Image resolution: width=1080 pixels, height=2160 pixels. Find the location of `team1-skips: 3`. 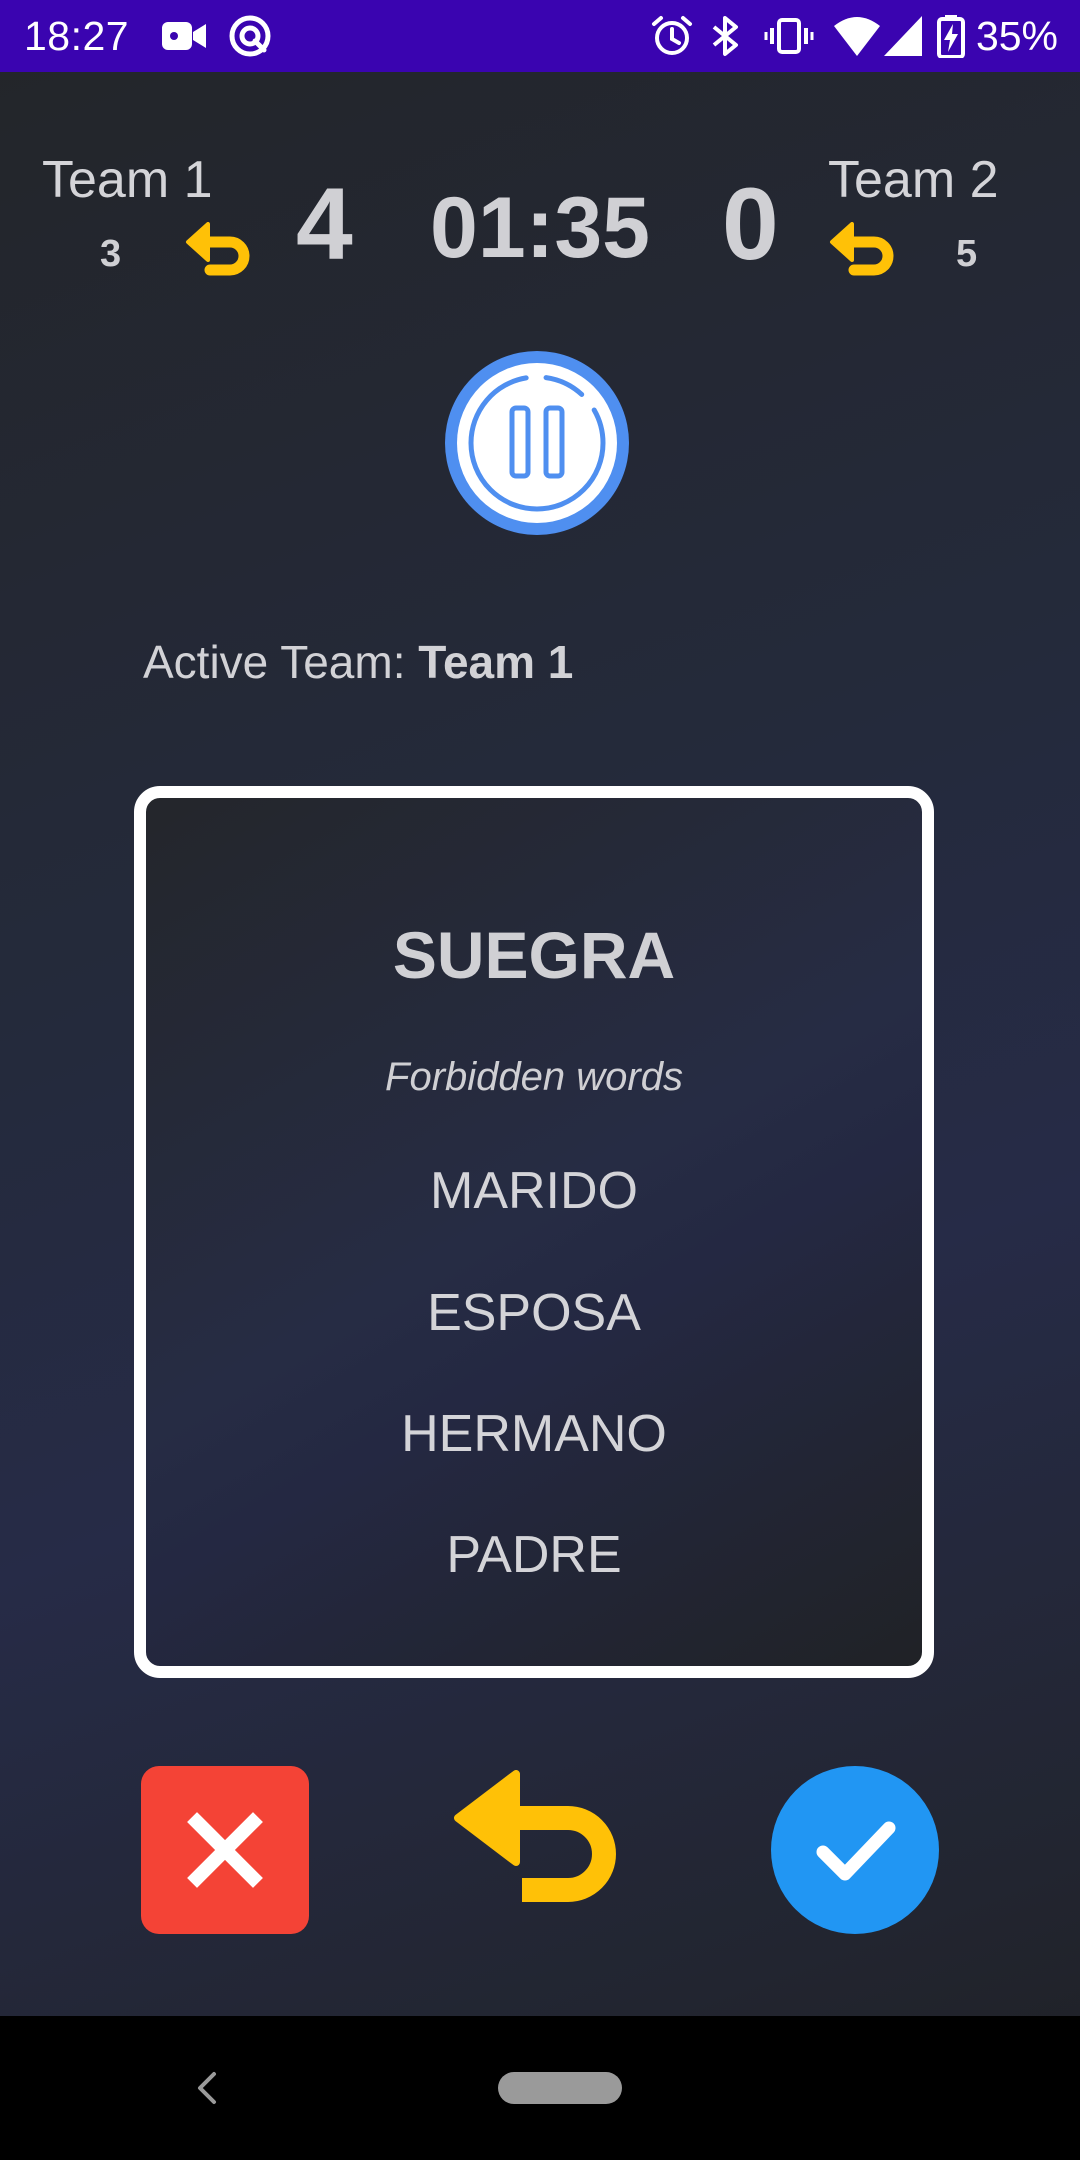

team1-skips: 3 is located at coordinates (111, 254).